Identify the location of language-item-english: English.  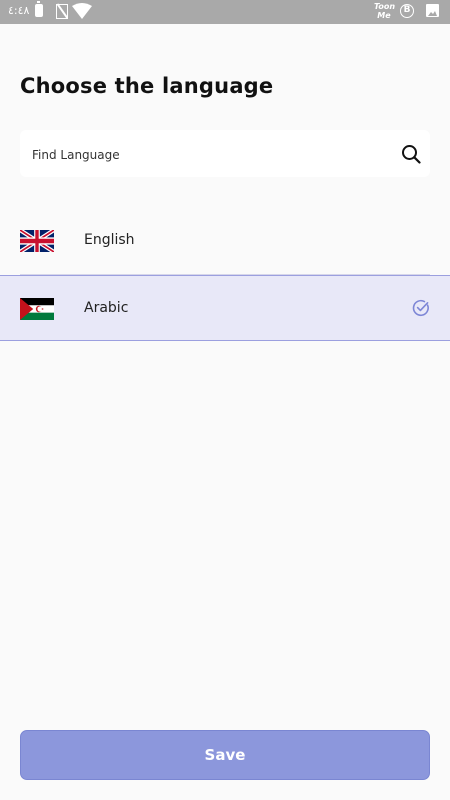
(225, 241).